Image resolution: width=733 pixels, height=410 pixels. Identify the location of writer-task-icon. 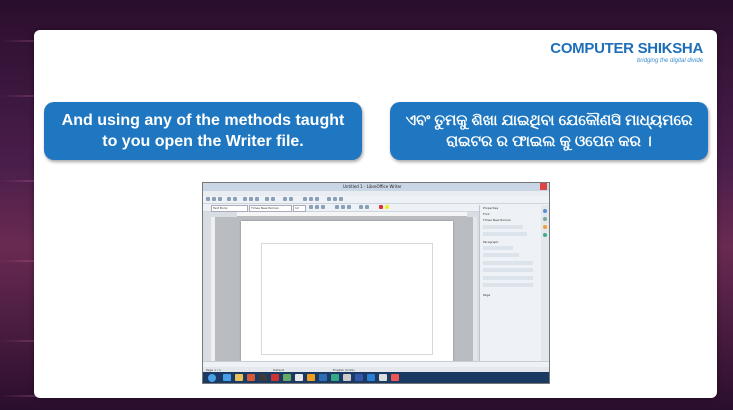
(371, 377).